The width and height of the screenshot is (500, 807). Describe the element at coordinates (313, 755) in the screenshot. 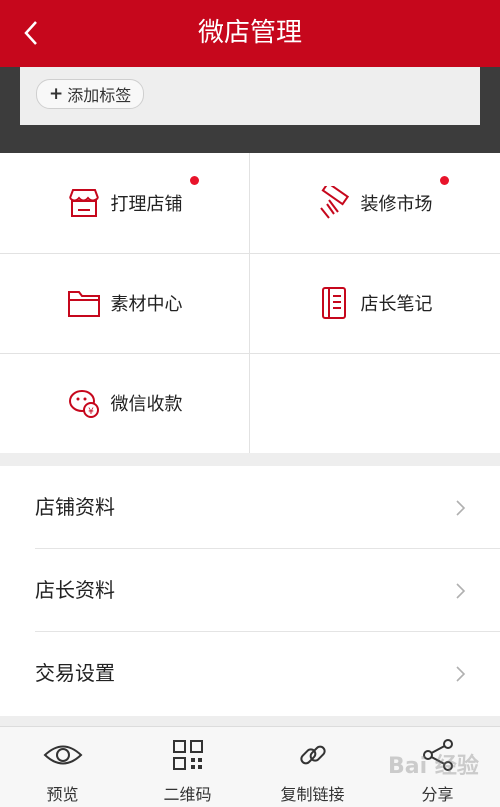

I see `link-icon` at that location.